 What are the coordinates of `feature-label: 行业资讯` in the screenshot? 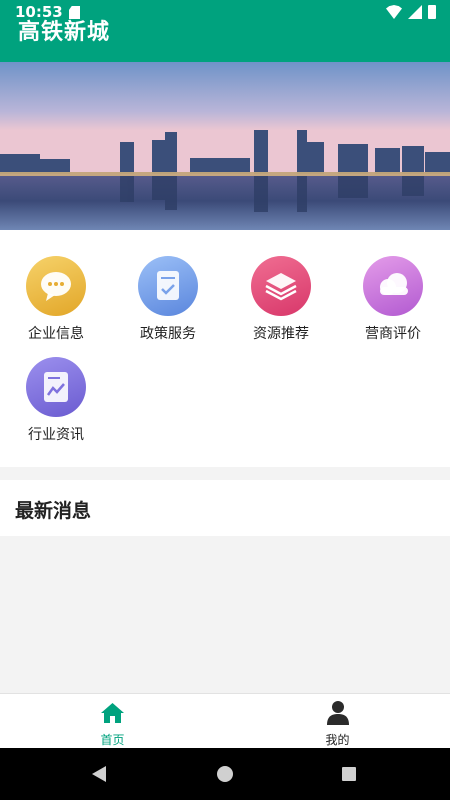 It's located at (56, 435).